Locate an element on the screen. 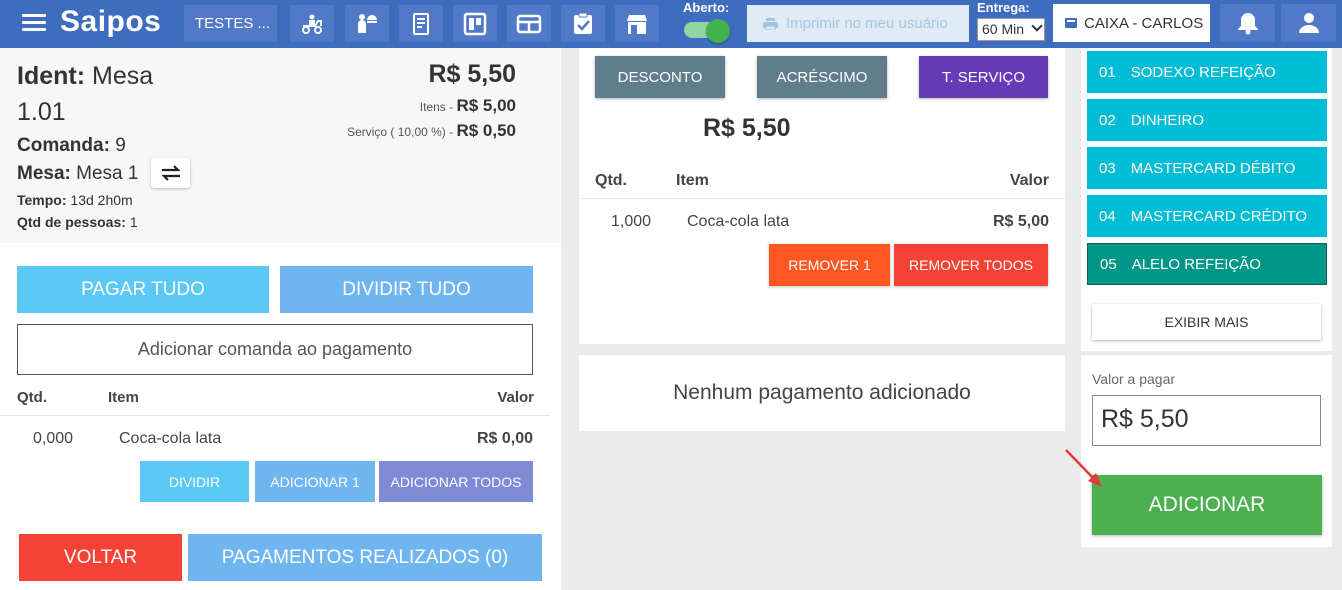 This screenshot has width=1342, height=590. app-logo: Saipos is located at coordinates (111, 21).